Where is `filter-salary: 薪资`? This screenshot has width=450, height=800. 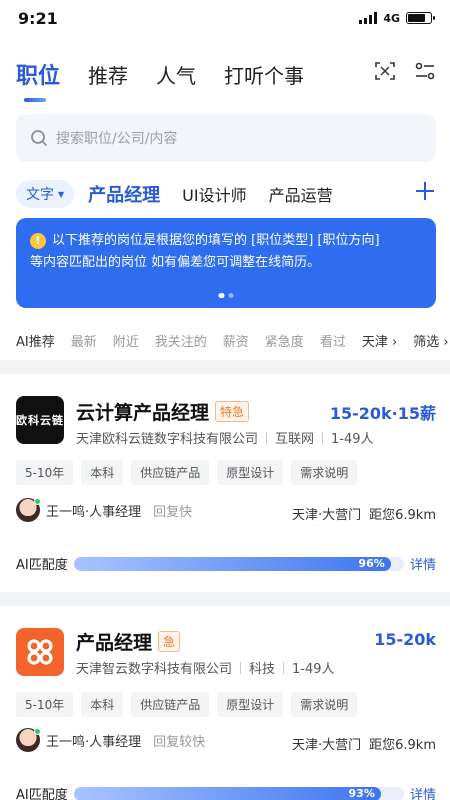
filter-salary: 薪资 is located at coordinates (236, 340).